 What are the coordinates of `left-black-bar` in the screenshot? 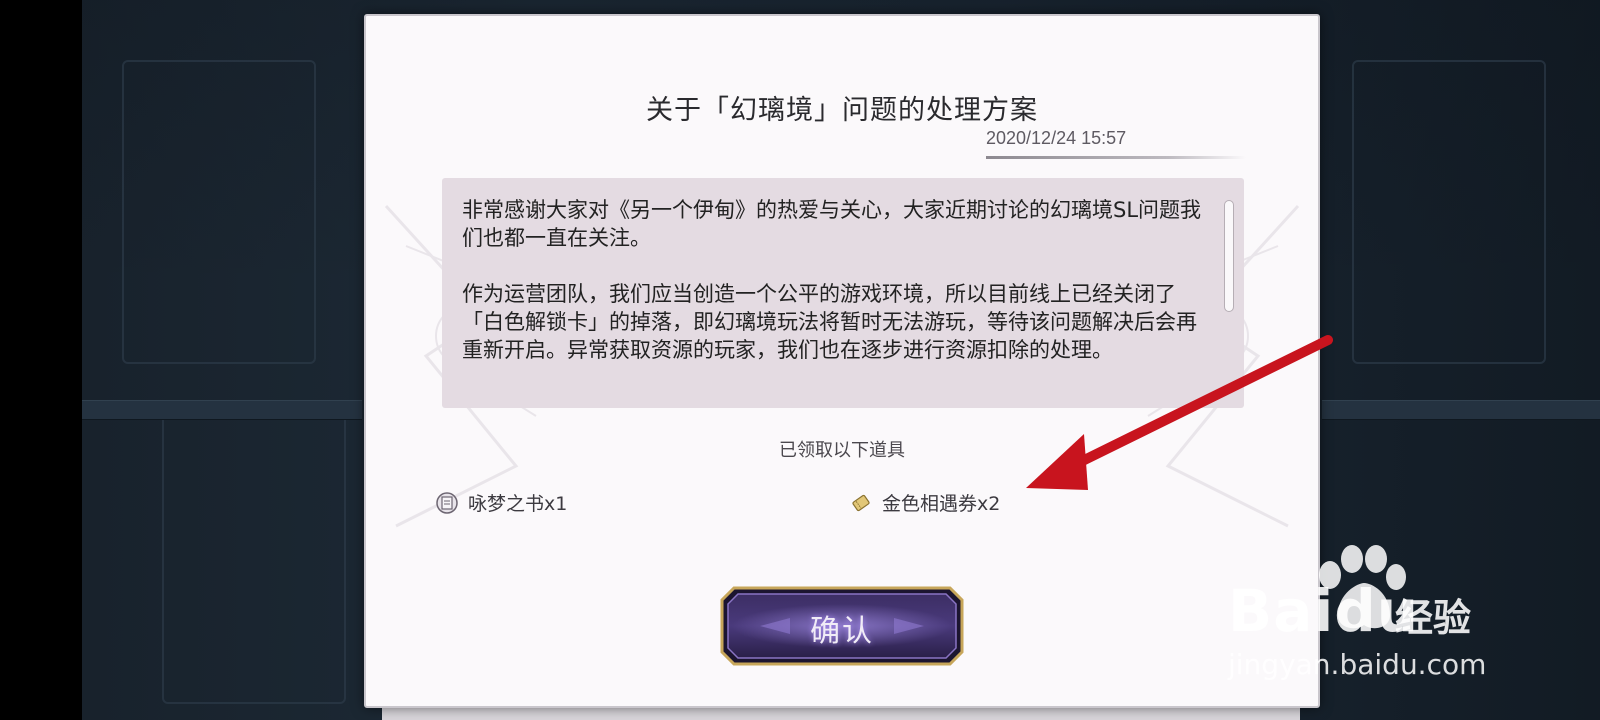 It's located at (41, 360).